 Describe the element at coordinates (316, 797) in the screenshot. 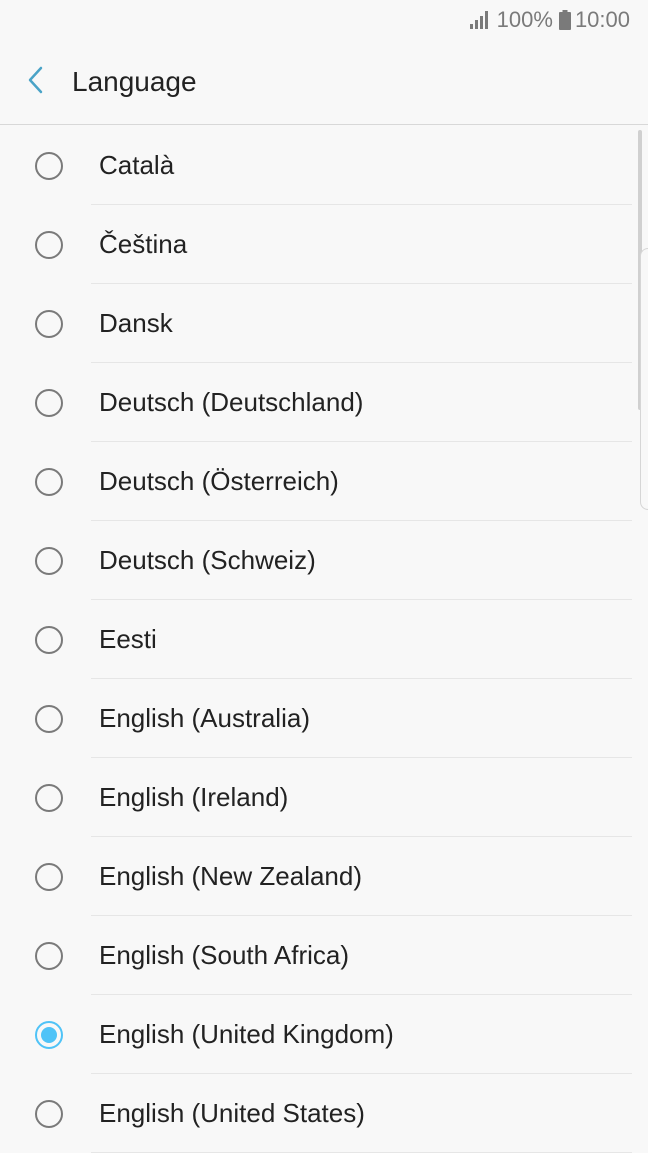

I see `language-item-english-ireland: English (Ireland)` at that location.